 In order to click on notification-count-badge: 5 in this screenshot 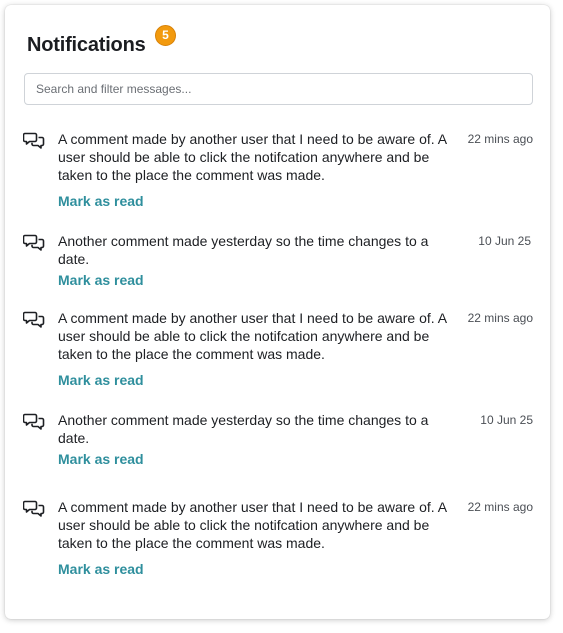, I will do `click(165, 35)`.